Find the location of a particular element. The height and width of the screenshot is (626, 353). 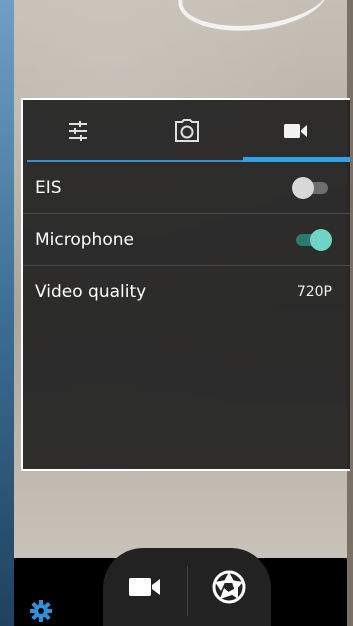

setting-row-video-quality: Video quality 720P is located at coordinates (186, 292).